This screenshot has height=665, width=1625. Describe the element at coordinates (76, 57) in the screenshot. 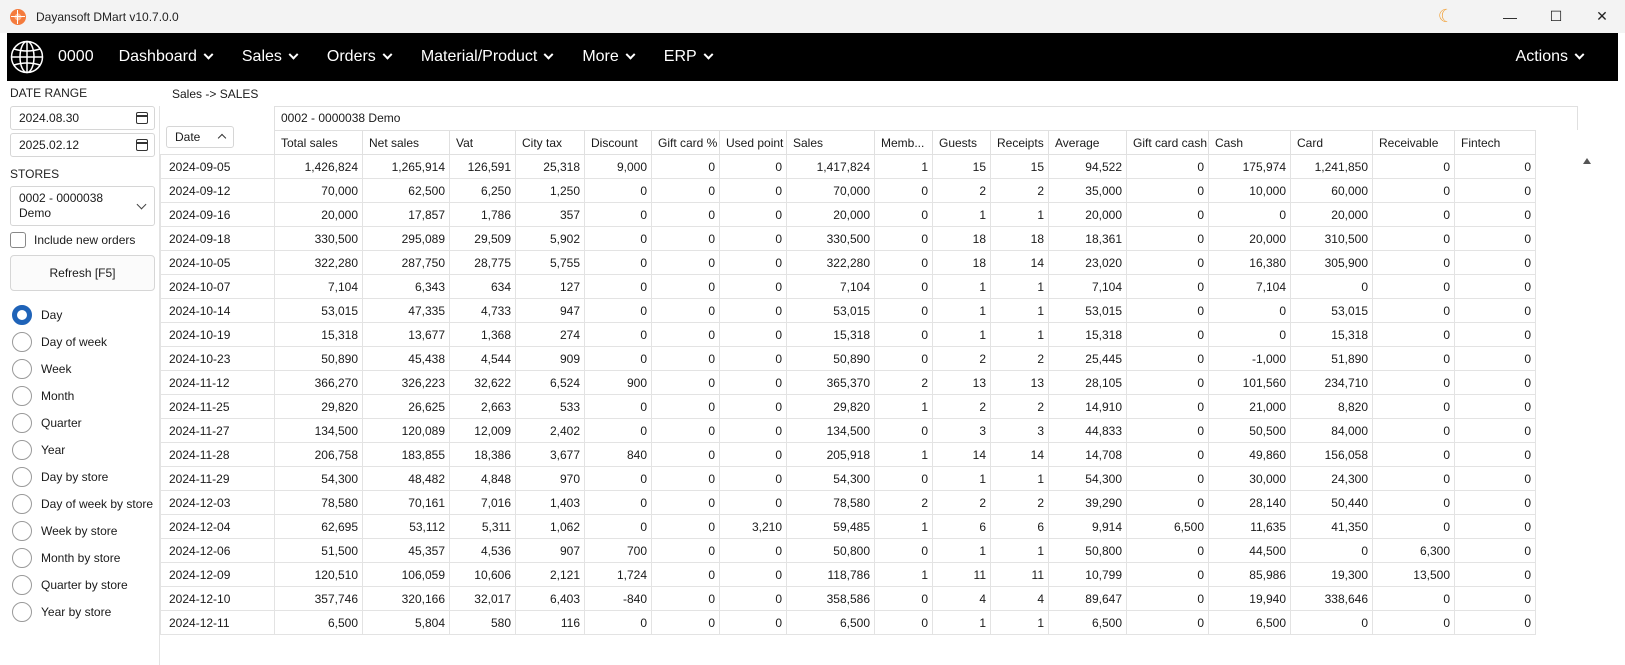

I see `store-code-label: 0000` at that location.